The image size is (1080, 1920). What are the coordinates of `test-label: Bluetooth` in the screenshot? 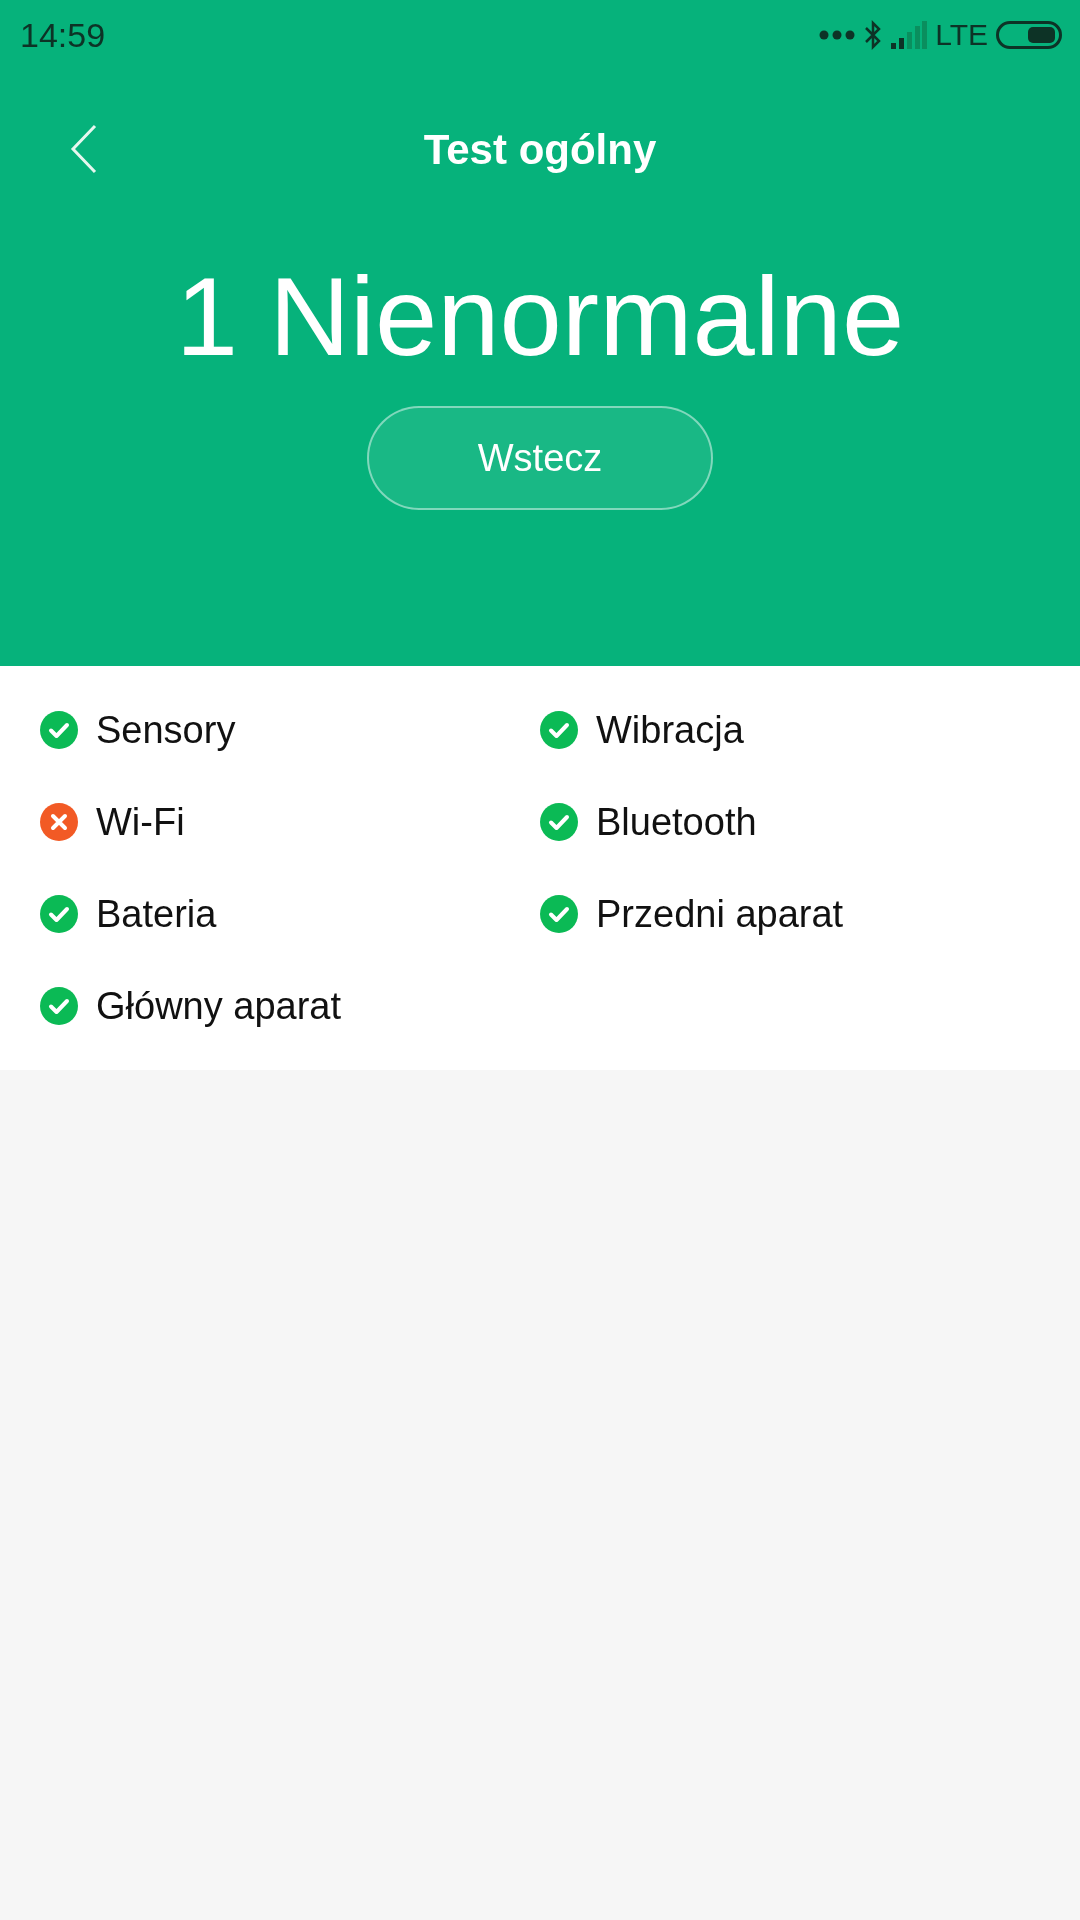 It's located at (676, 822).